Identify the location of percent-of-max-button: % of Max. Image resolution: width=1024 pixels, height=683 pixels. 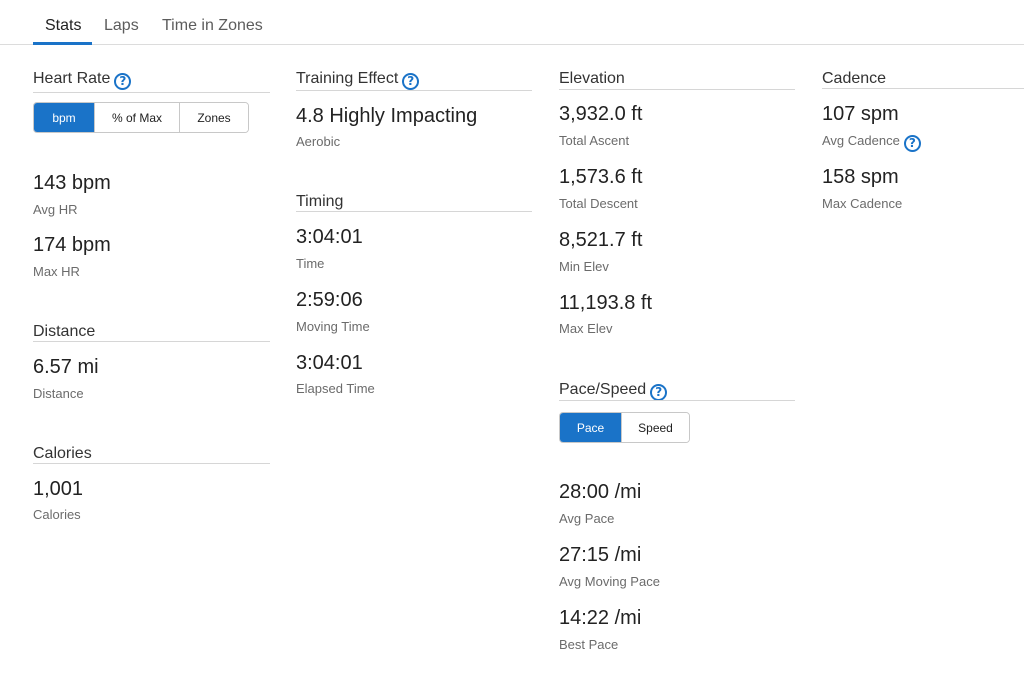
(137, 117).